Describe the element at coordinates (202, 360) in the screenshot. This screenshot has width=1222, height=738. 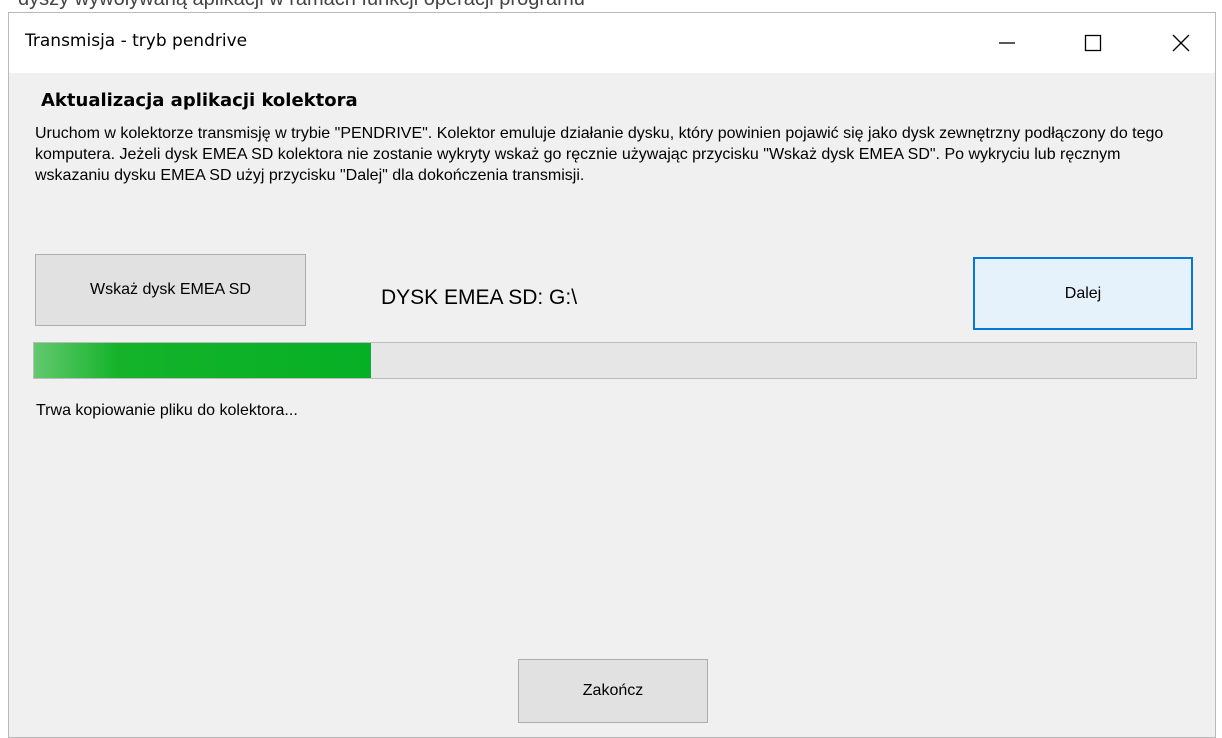
I see `progress-fill` at that location.